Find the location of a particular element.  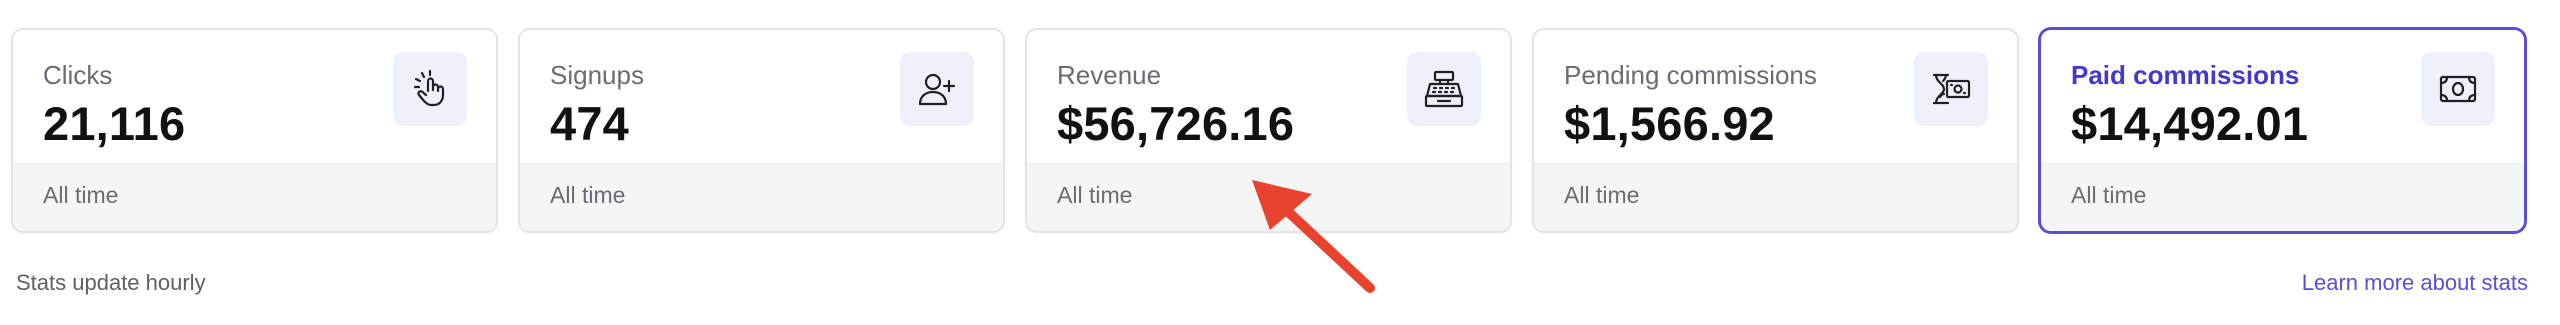

stat-card-body: Paid commissions $14,492.01 is located at coordinates (2282, 98).